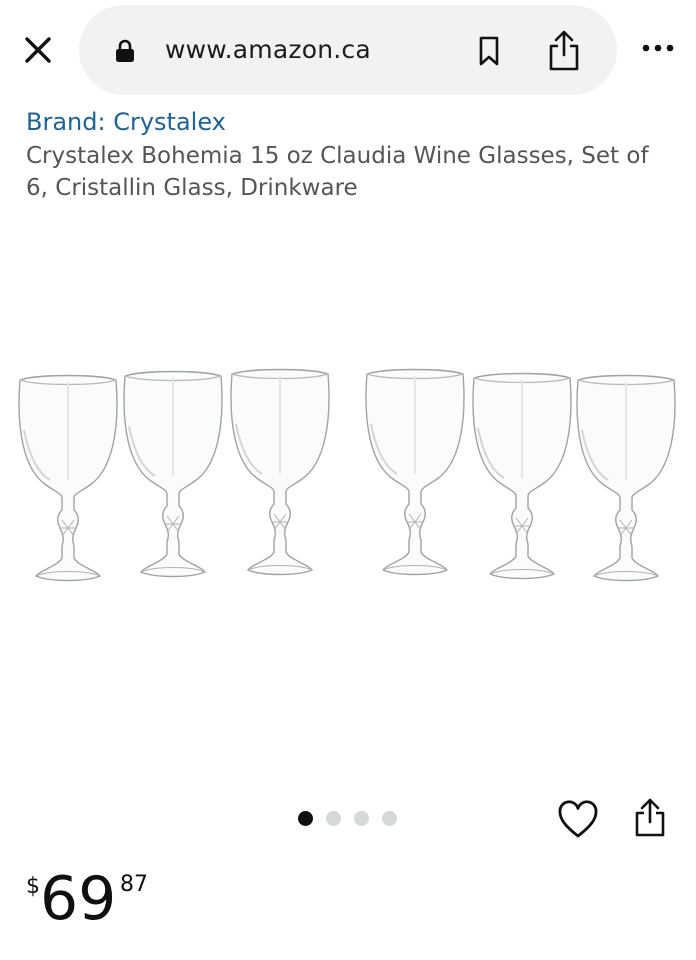  Describe the element at coordinates (268, 49) in the screenshot. I see `url-text: www.amazon.ca` at that location.